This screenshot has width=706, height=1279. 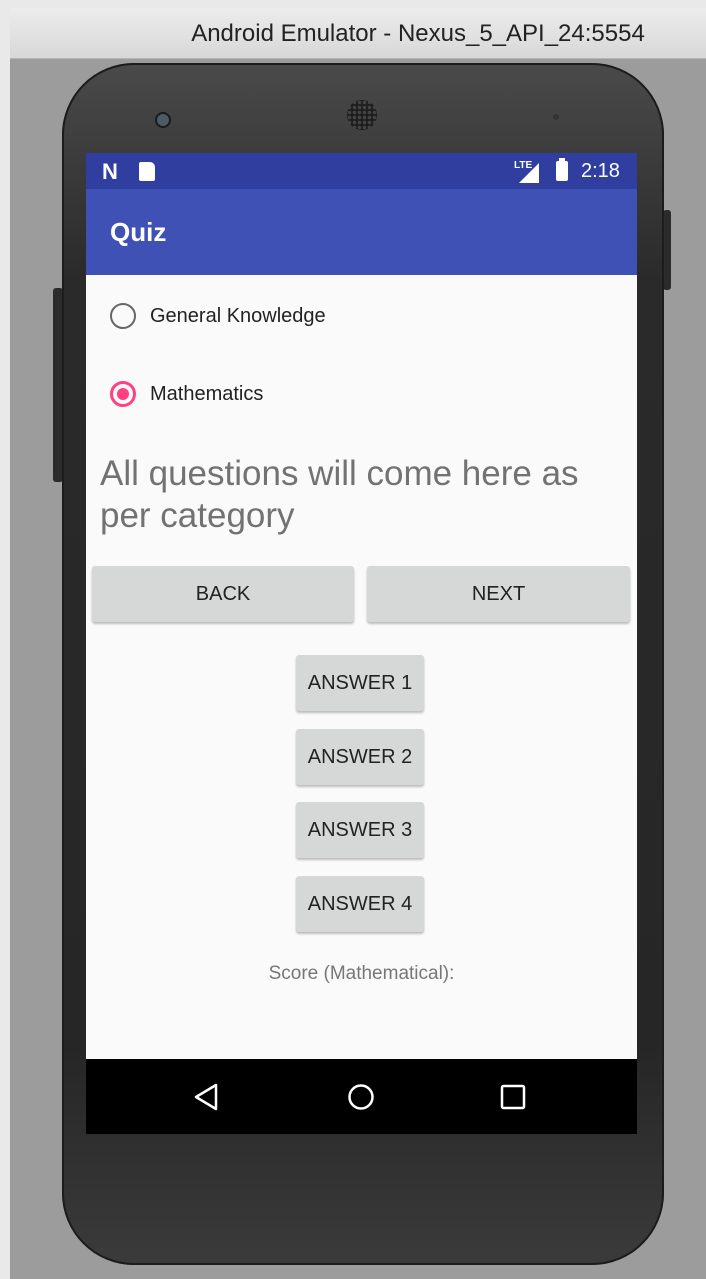 I want to click on window-titlebar: Android Emulator - Nexus_5_API_24:5554, so click(x=358, y=33).